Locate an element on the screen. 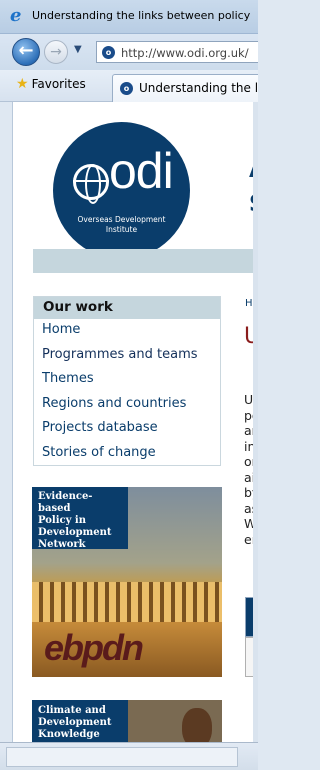 The width and height of the screenshot is (320, 770). favorites-bar: ★ Favorites o Understanding the lin is located at coordinates (129, 86).